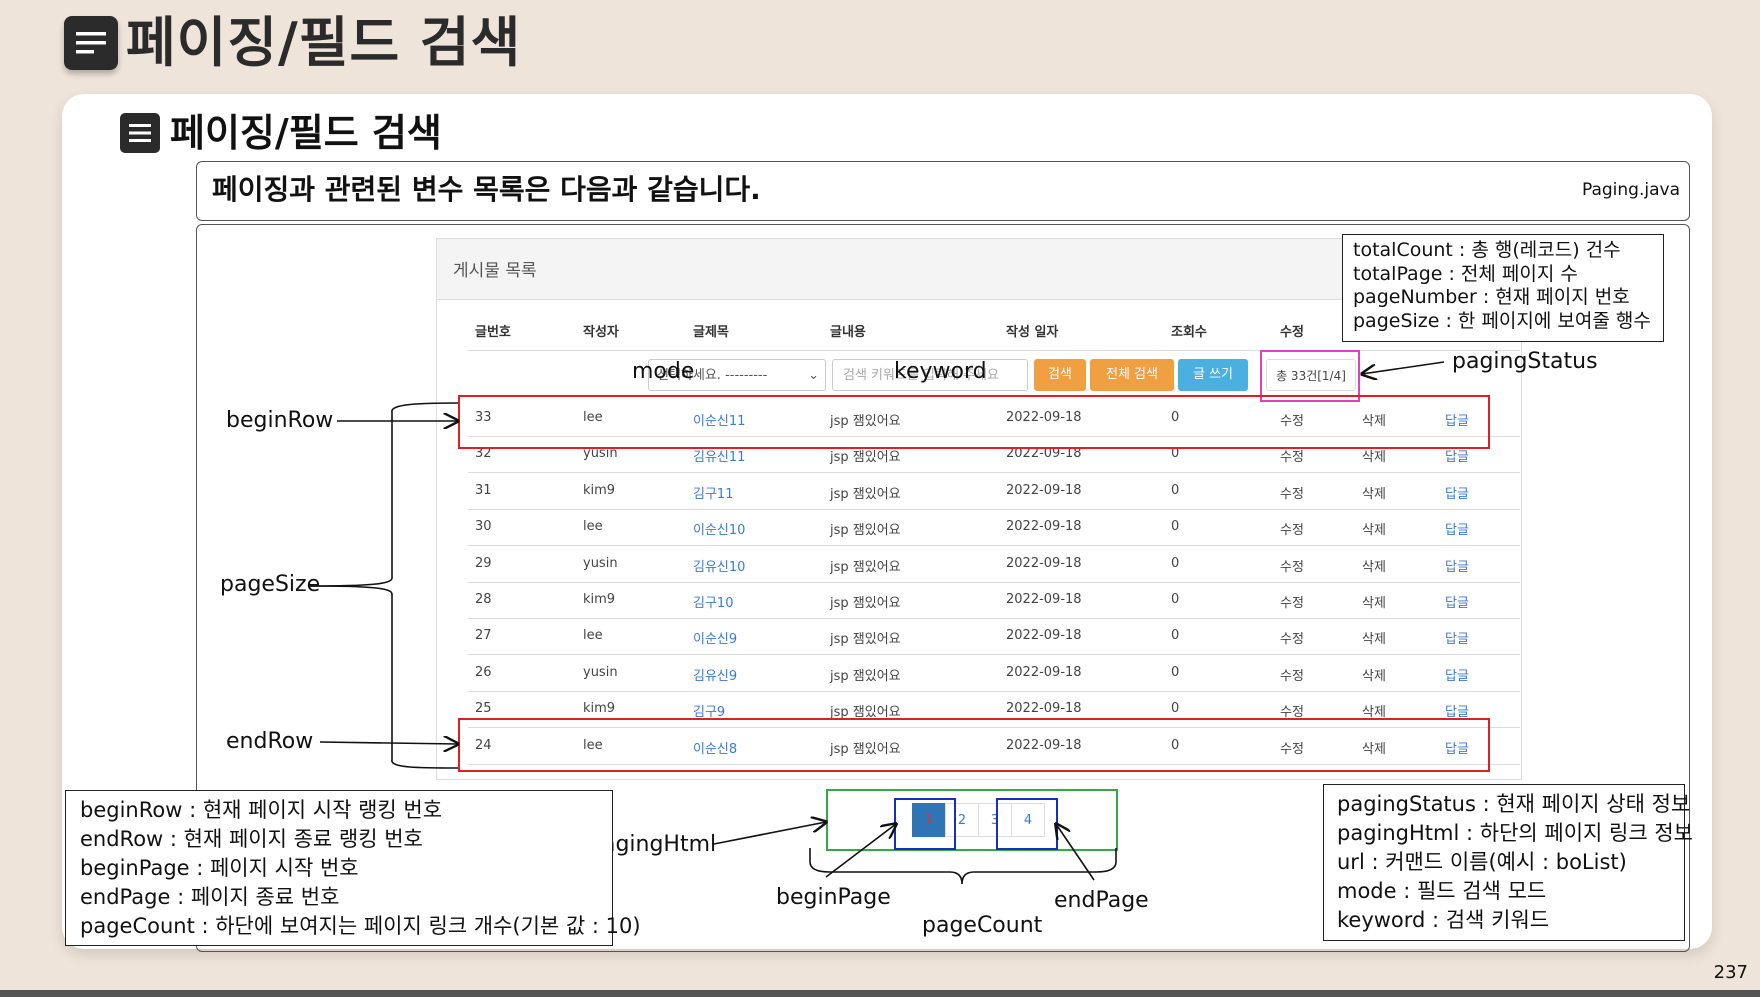 This screenshot has height=997, width=1760. Describe the element at coordinates (1487, 250) in the screenshot. I see `note-total-count: totalCount : 총 행(레코드) 건수` at that location.